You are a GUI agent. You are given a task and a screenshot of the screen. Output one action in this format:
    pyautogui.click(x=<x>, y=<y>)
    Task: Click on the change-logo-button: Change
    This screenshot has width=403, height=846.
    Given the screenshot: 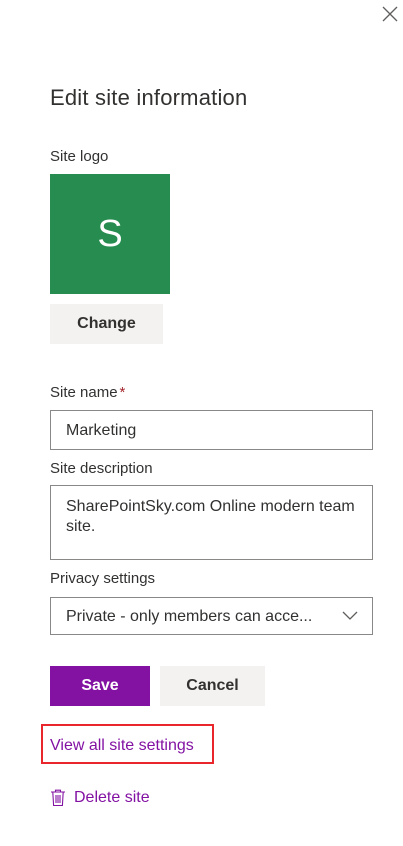 What is the action you would take?
    pyautogui.click(x=106, y=324)
    